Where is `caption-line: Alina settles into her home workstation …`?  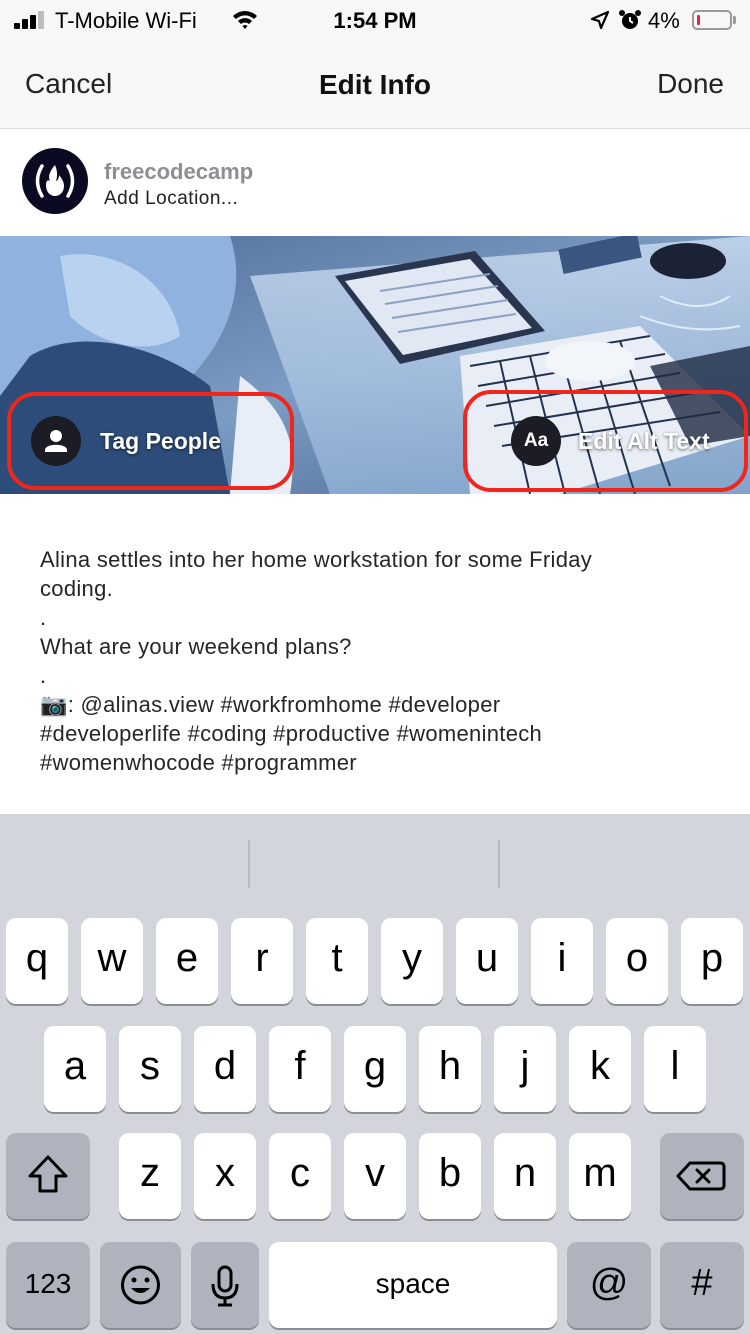
caption-line: Alina settles into her home workstation … is located at coordinates (316, 559).